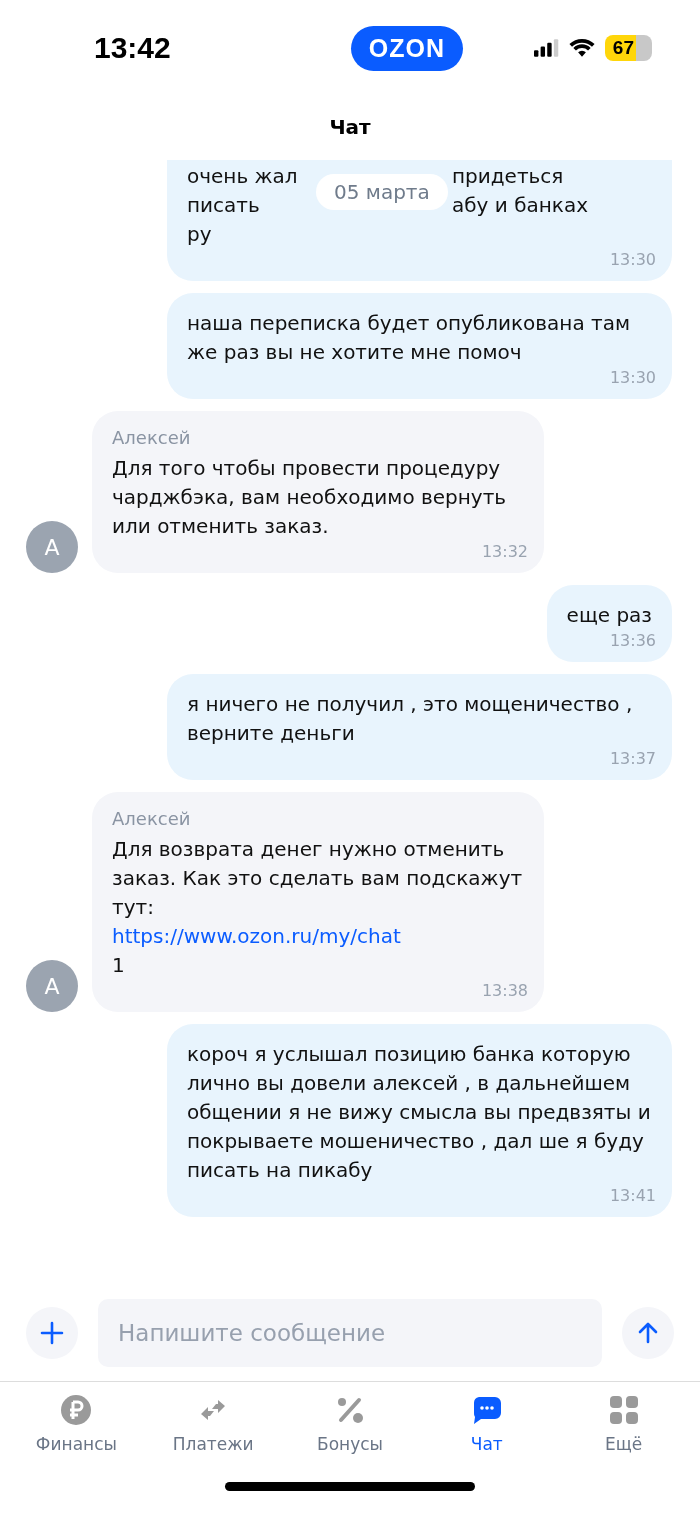  I want to click on message-text: придеться, so click(508, 176).